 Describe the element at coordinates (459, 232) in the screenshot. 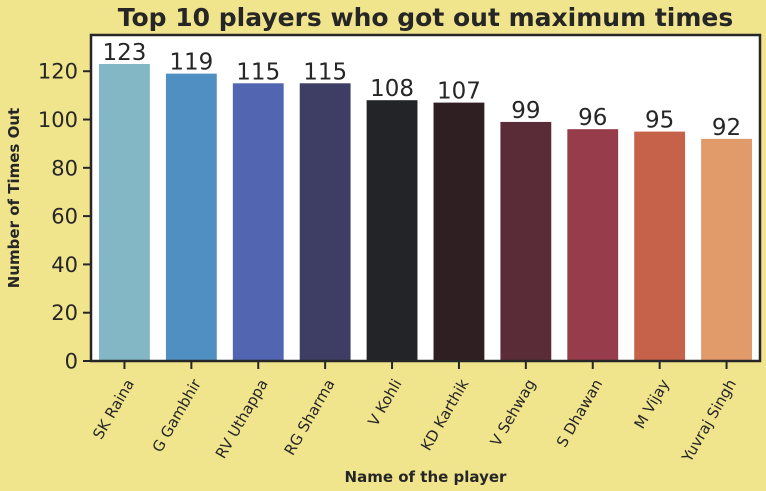

I see `bar-kd-karthik` at that location.